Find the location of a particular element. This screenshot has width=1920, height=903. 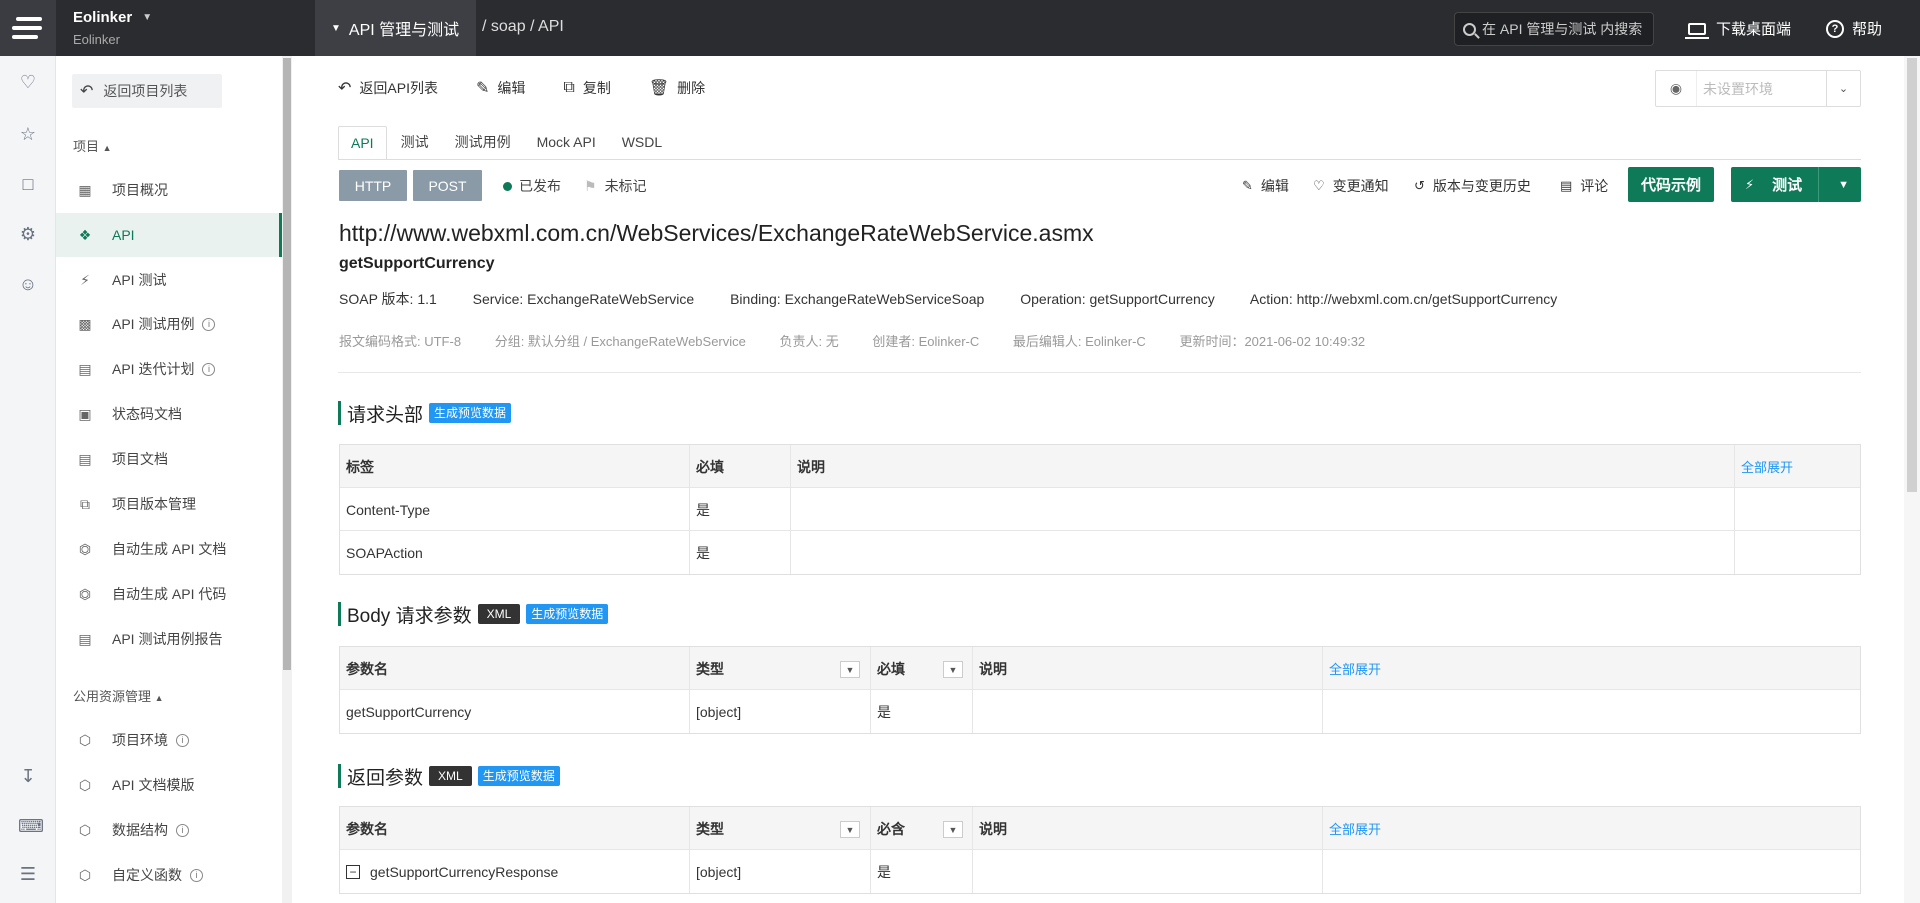

copy-button: ⧉ 复制 is located at coordinates (586, 88).